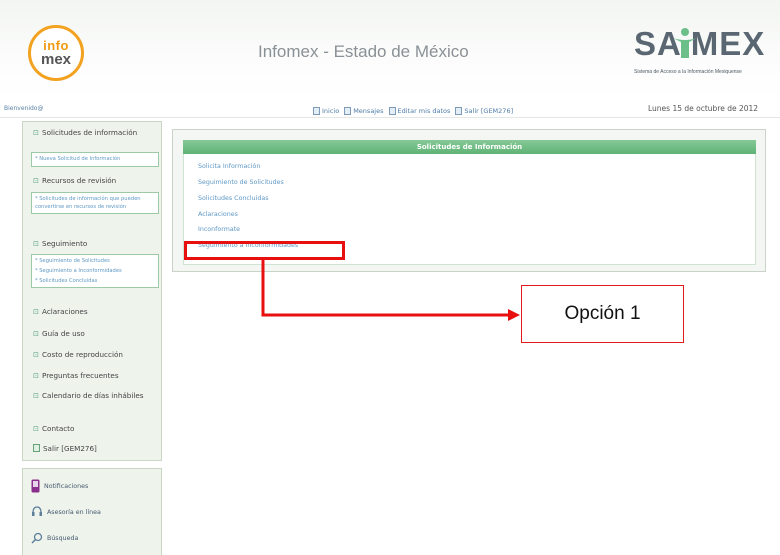 This screenshot has width=780, height=555. Describe the element at coordinates (390, 290) in the screenshot. I see `annotation-arrow` at that location.